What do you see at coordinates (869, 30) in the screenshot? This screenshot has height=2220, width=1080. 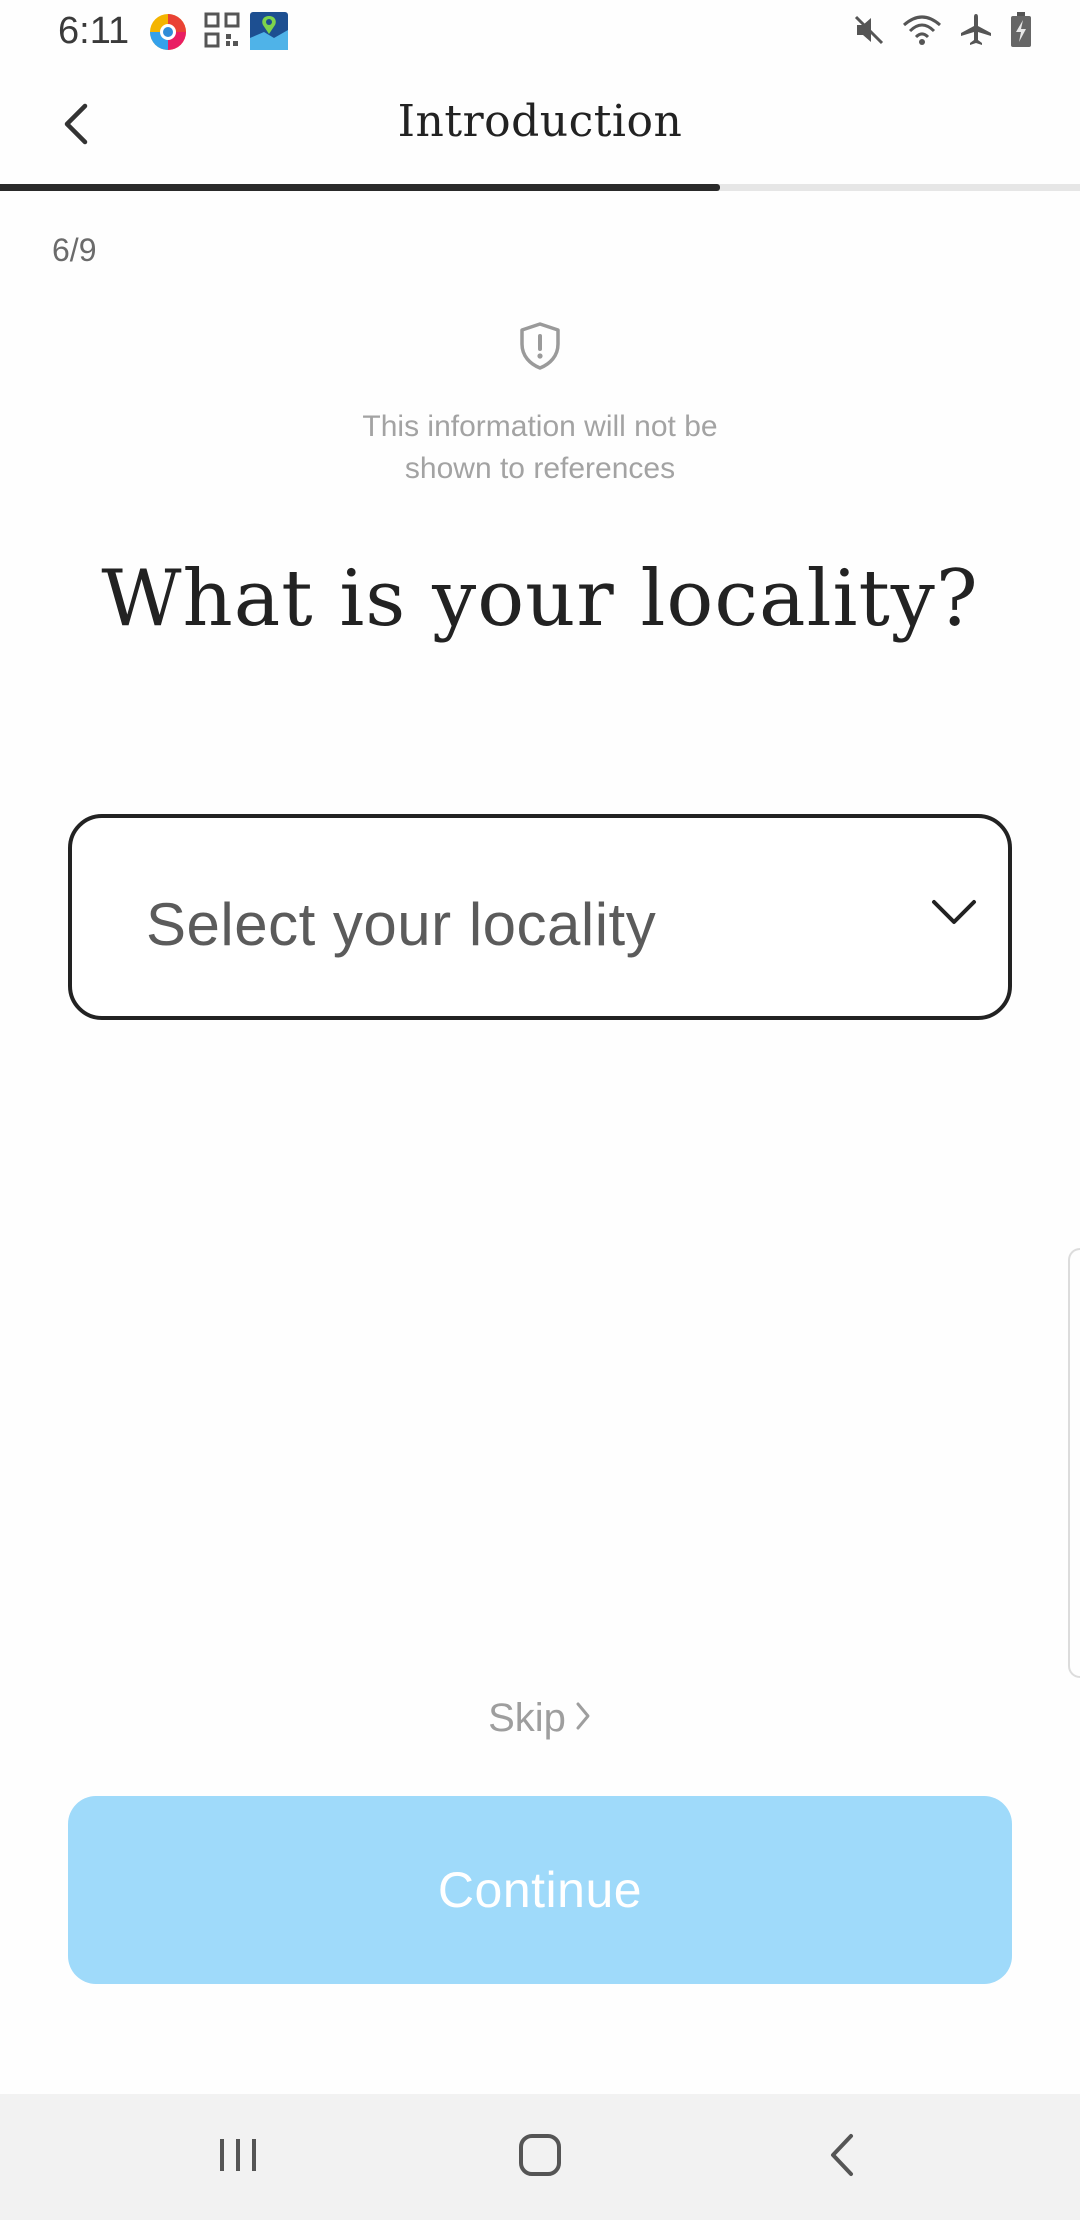 I see `mute-icon` at bounding box center [869, 30].